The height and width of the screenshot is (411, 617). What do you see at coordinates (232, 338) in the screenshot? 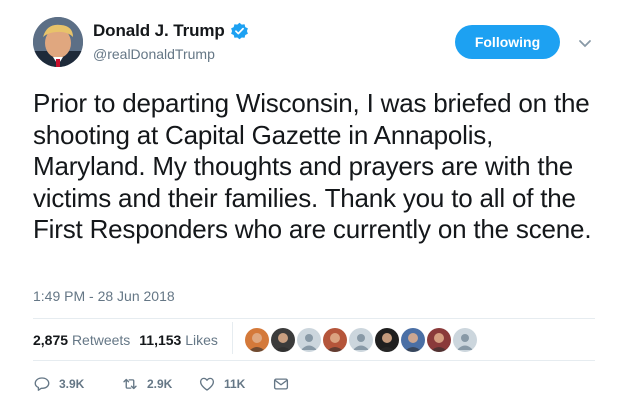
I see `stats-separator` at bounding box center [232, 338].